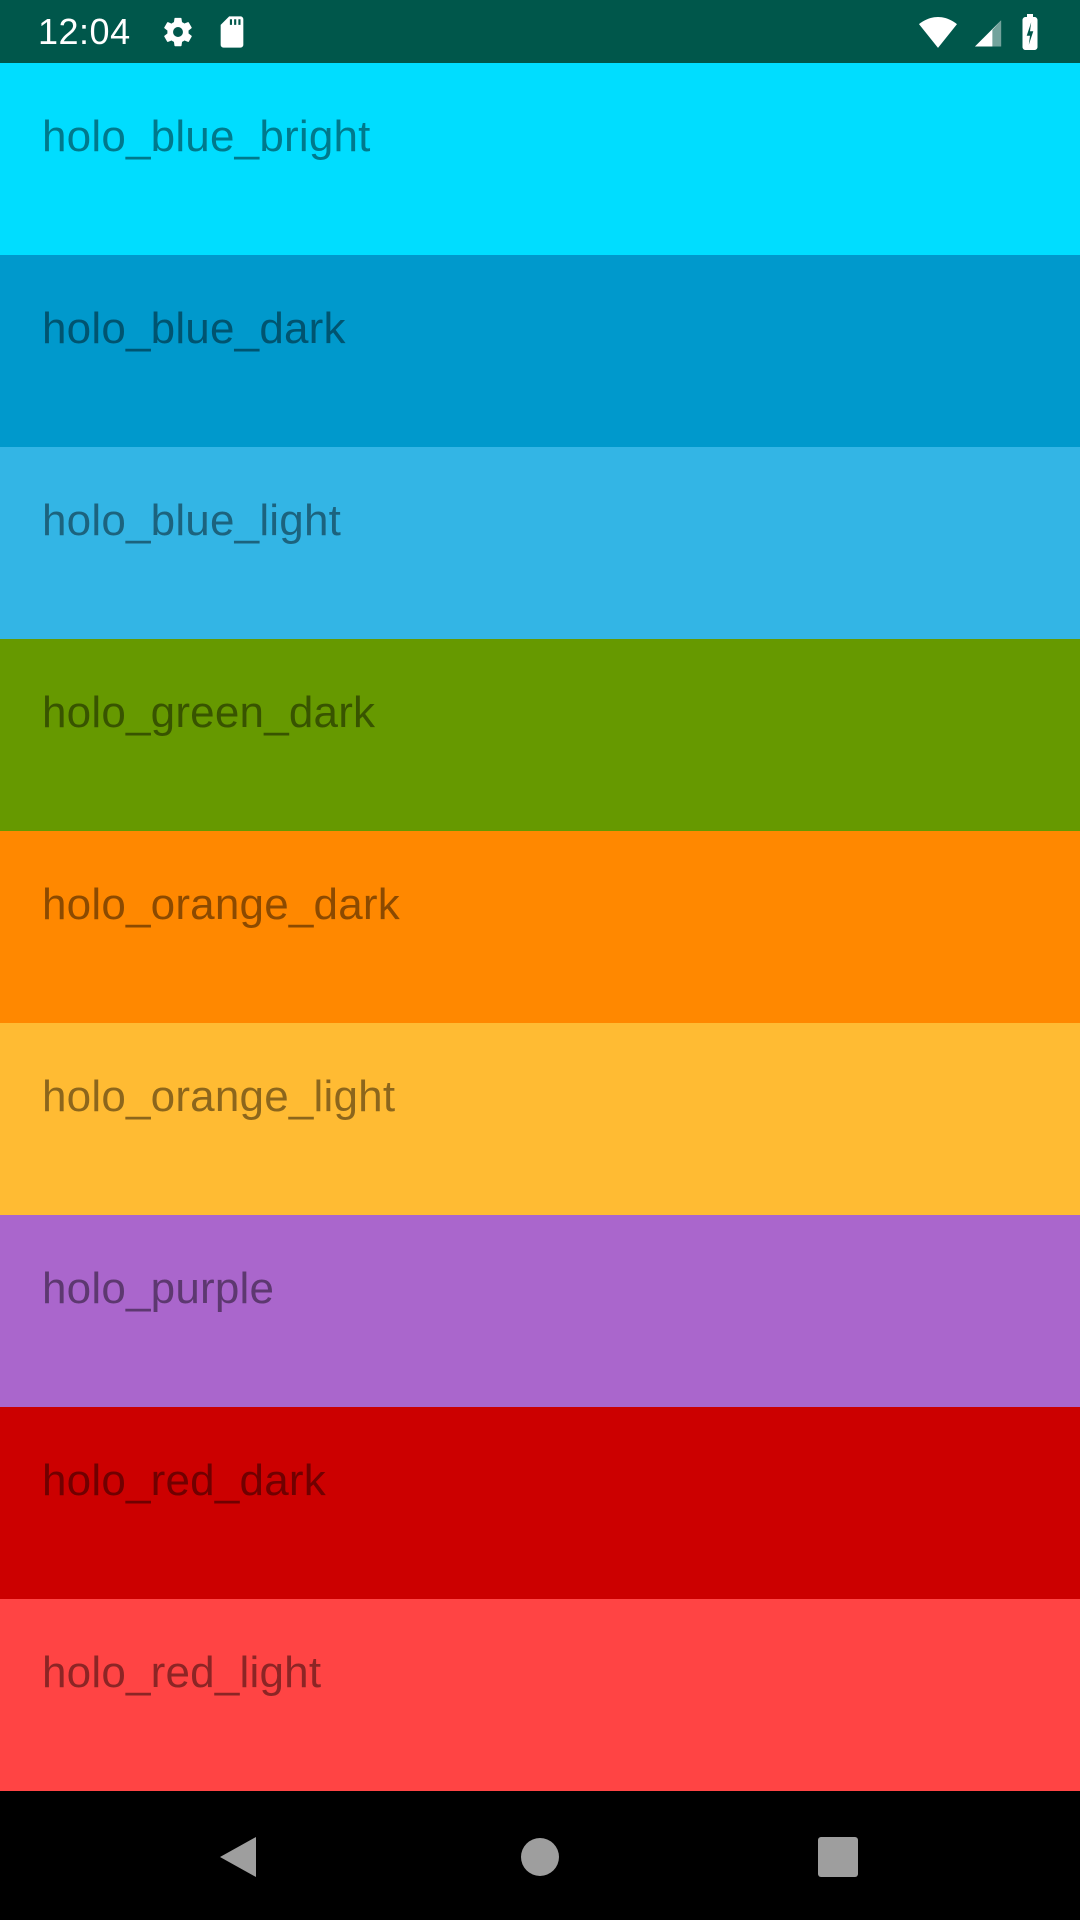 This screenshot has height=1920, width=1080. Describe the element at coordinates (540, 1503) in the screenshot. I see `color-row-holo-red-dark: holo_red_dark` at that location.